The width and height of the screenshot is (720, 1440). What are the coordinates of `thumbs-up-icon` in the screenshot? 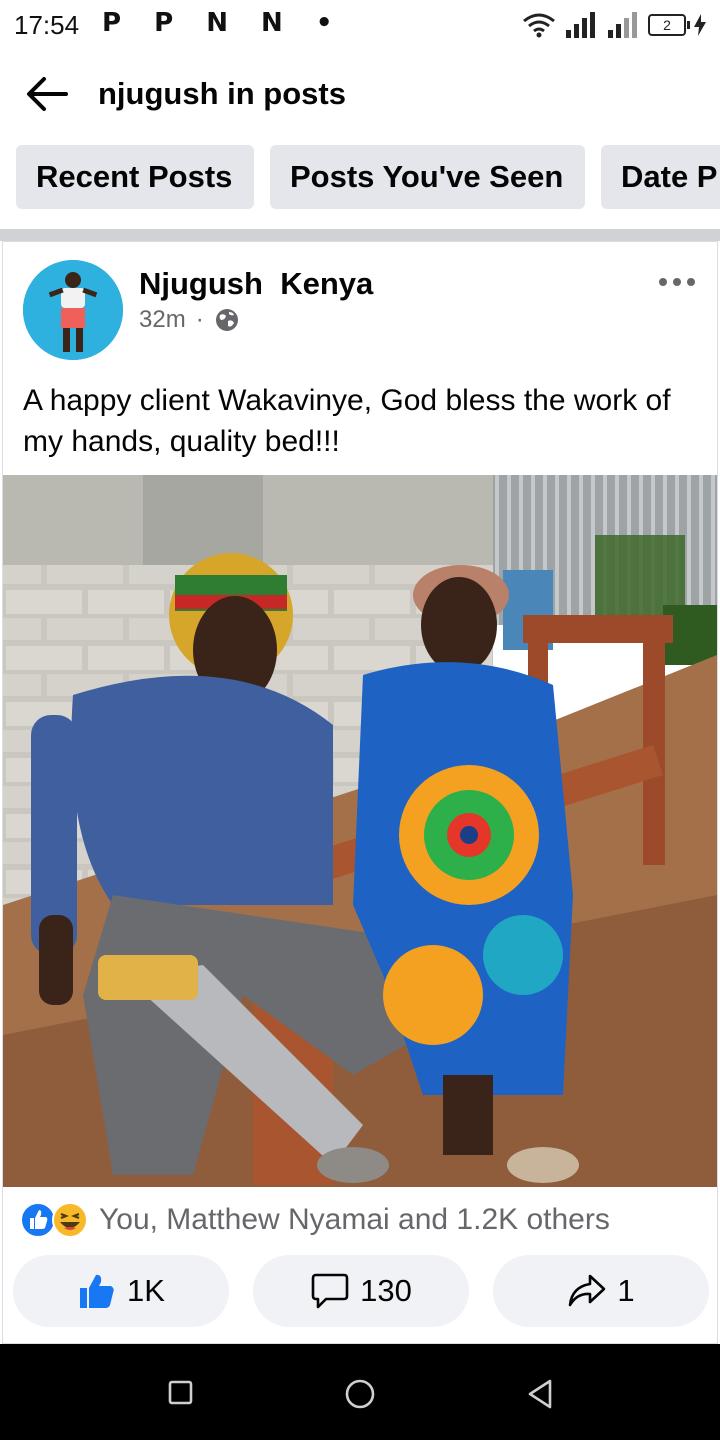 It's located at (97, 1291).